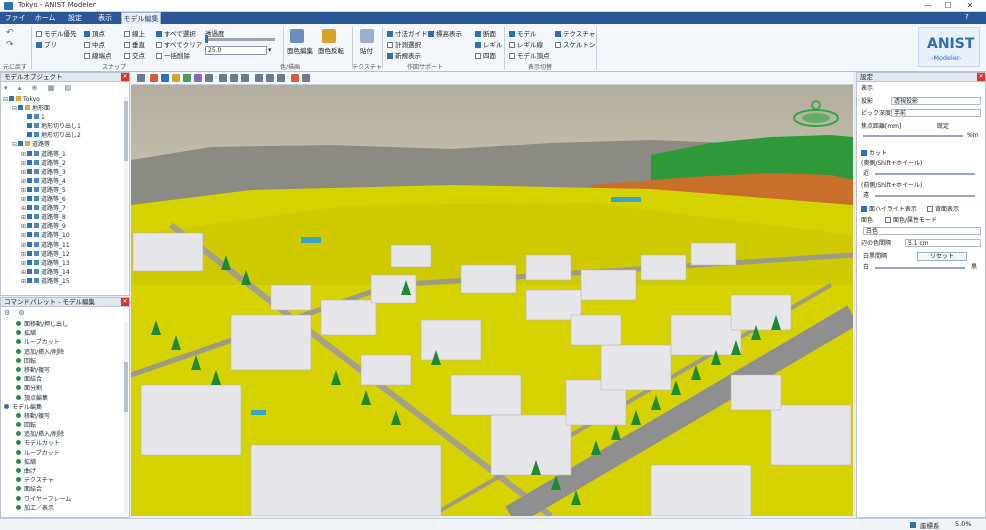 The width and height of the screenshot is (986, 530). I want to click on tree-row: ⊟ 道路等, so click(63, 144).